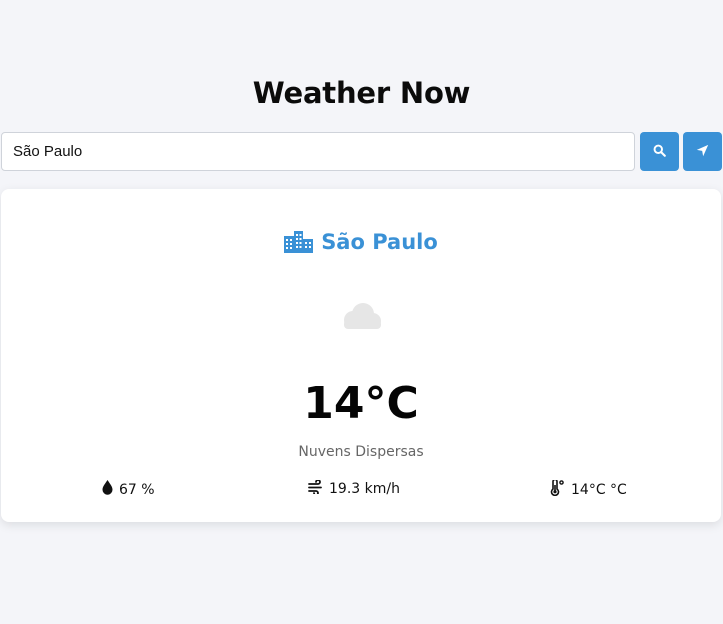 The image size is (723, 624). I want to click on search-icon, so click(659, 152).